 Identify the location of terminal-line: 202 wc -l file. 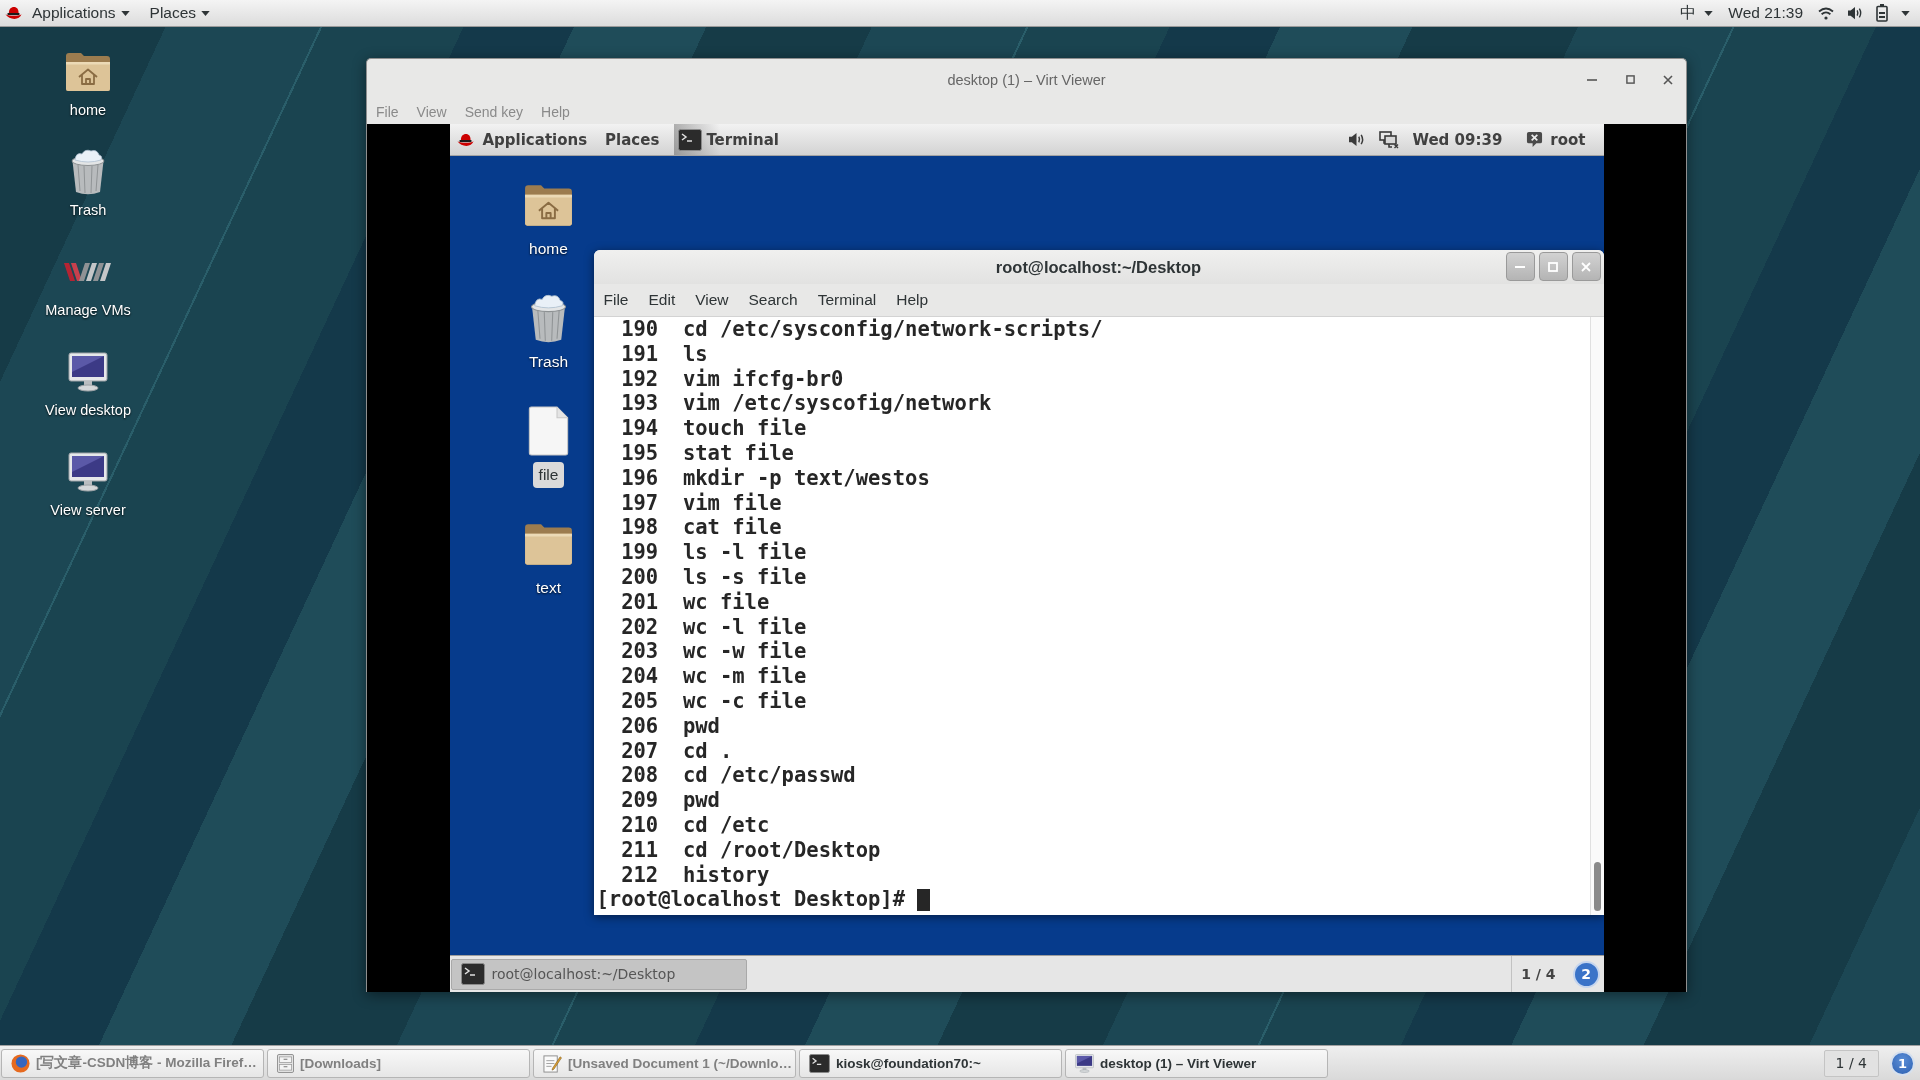
(714, 627).